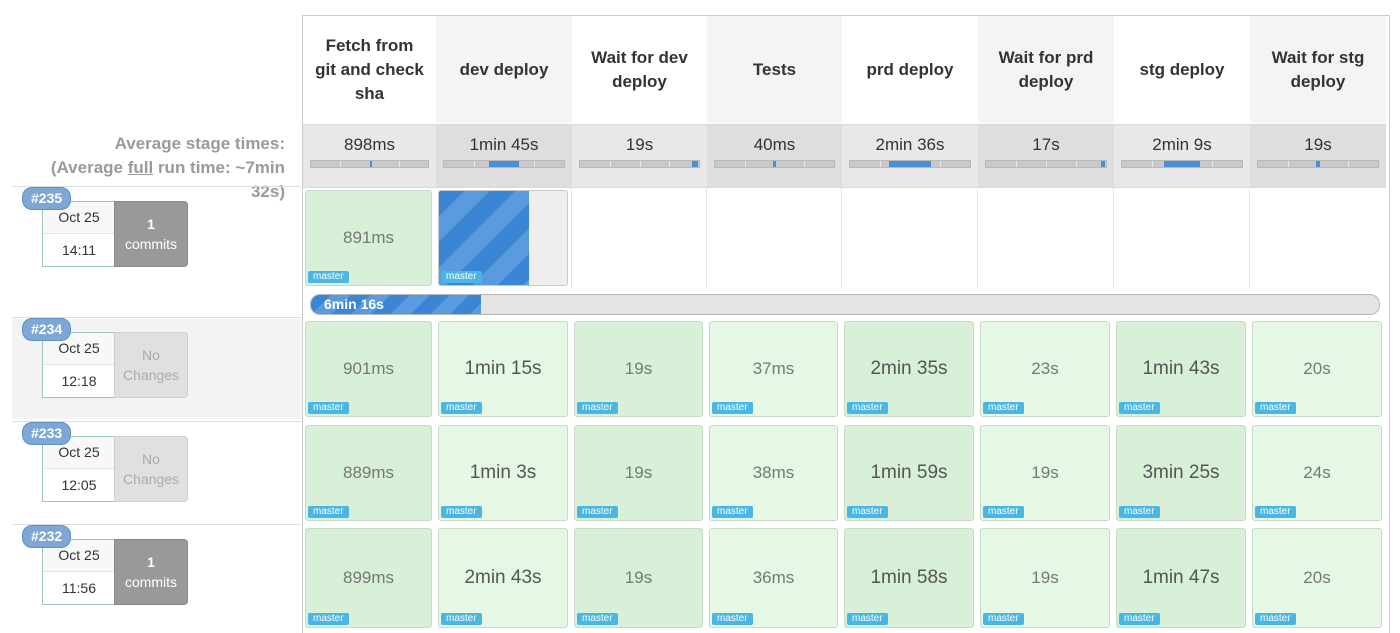 This screenshot has height=633, width=1400. Describe the element at coordinates (368, 369) in the screenshot. I see `stage-result-cell: 901ms master` at that location.